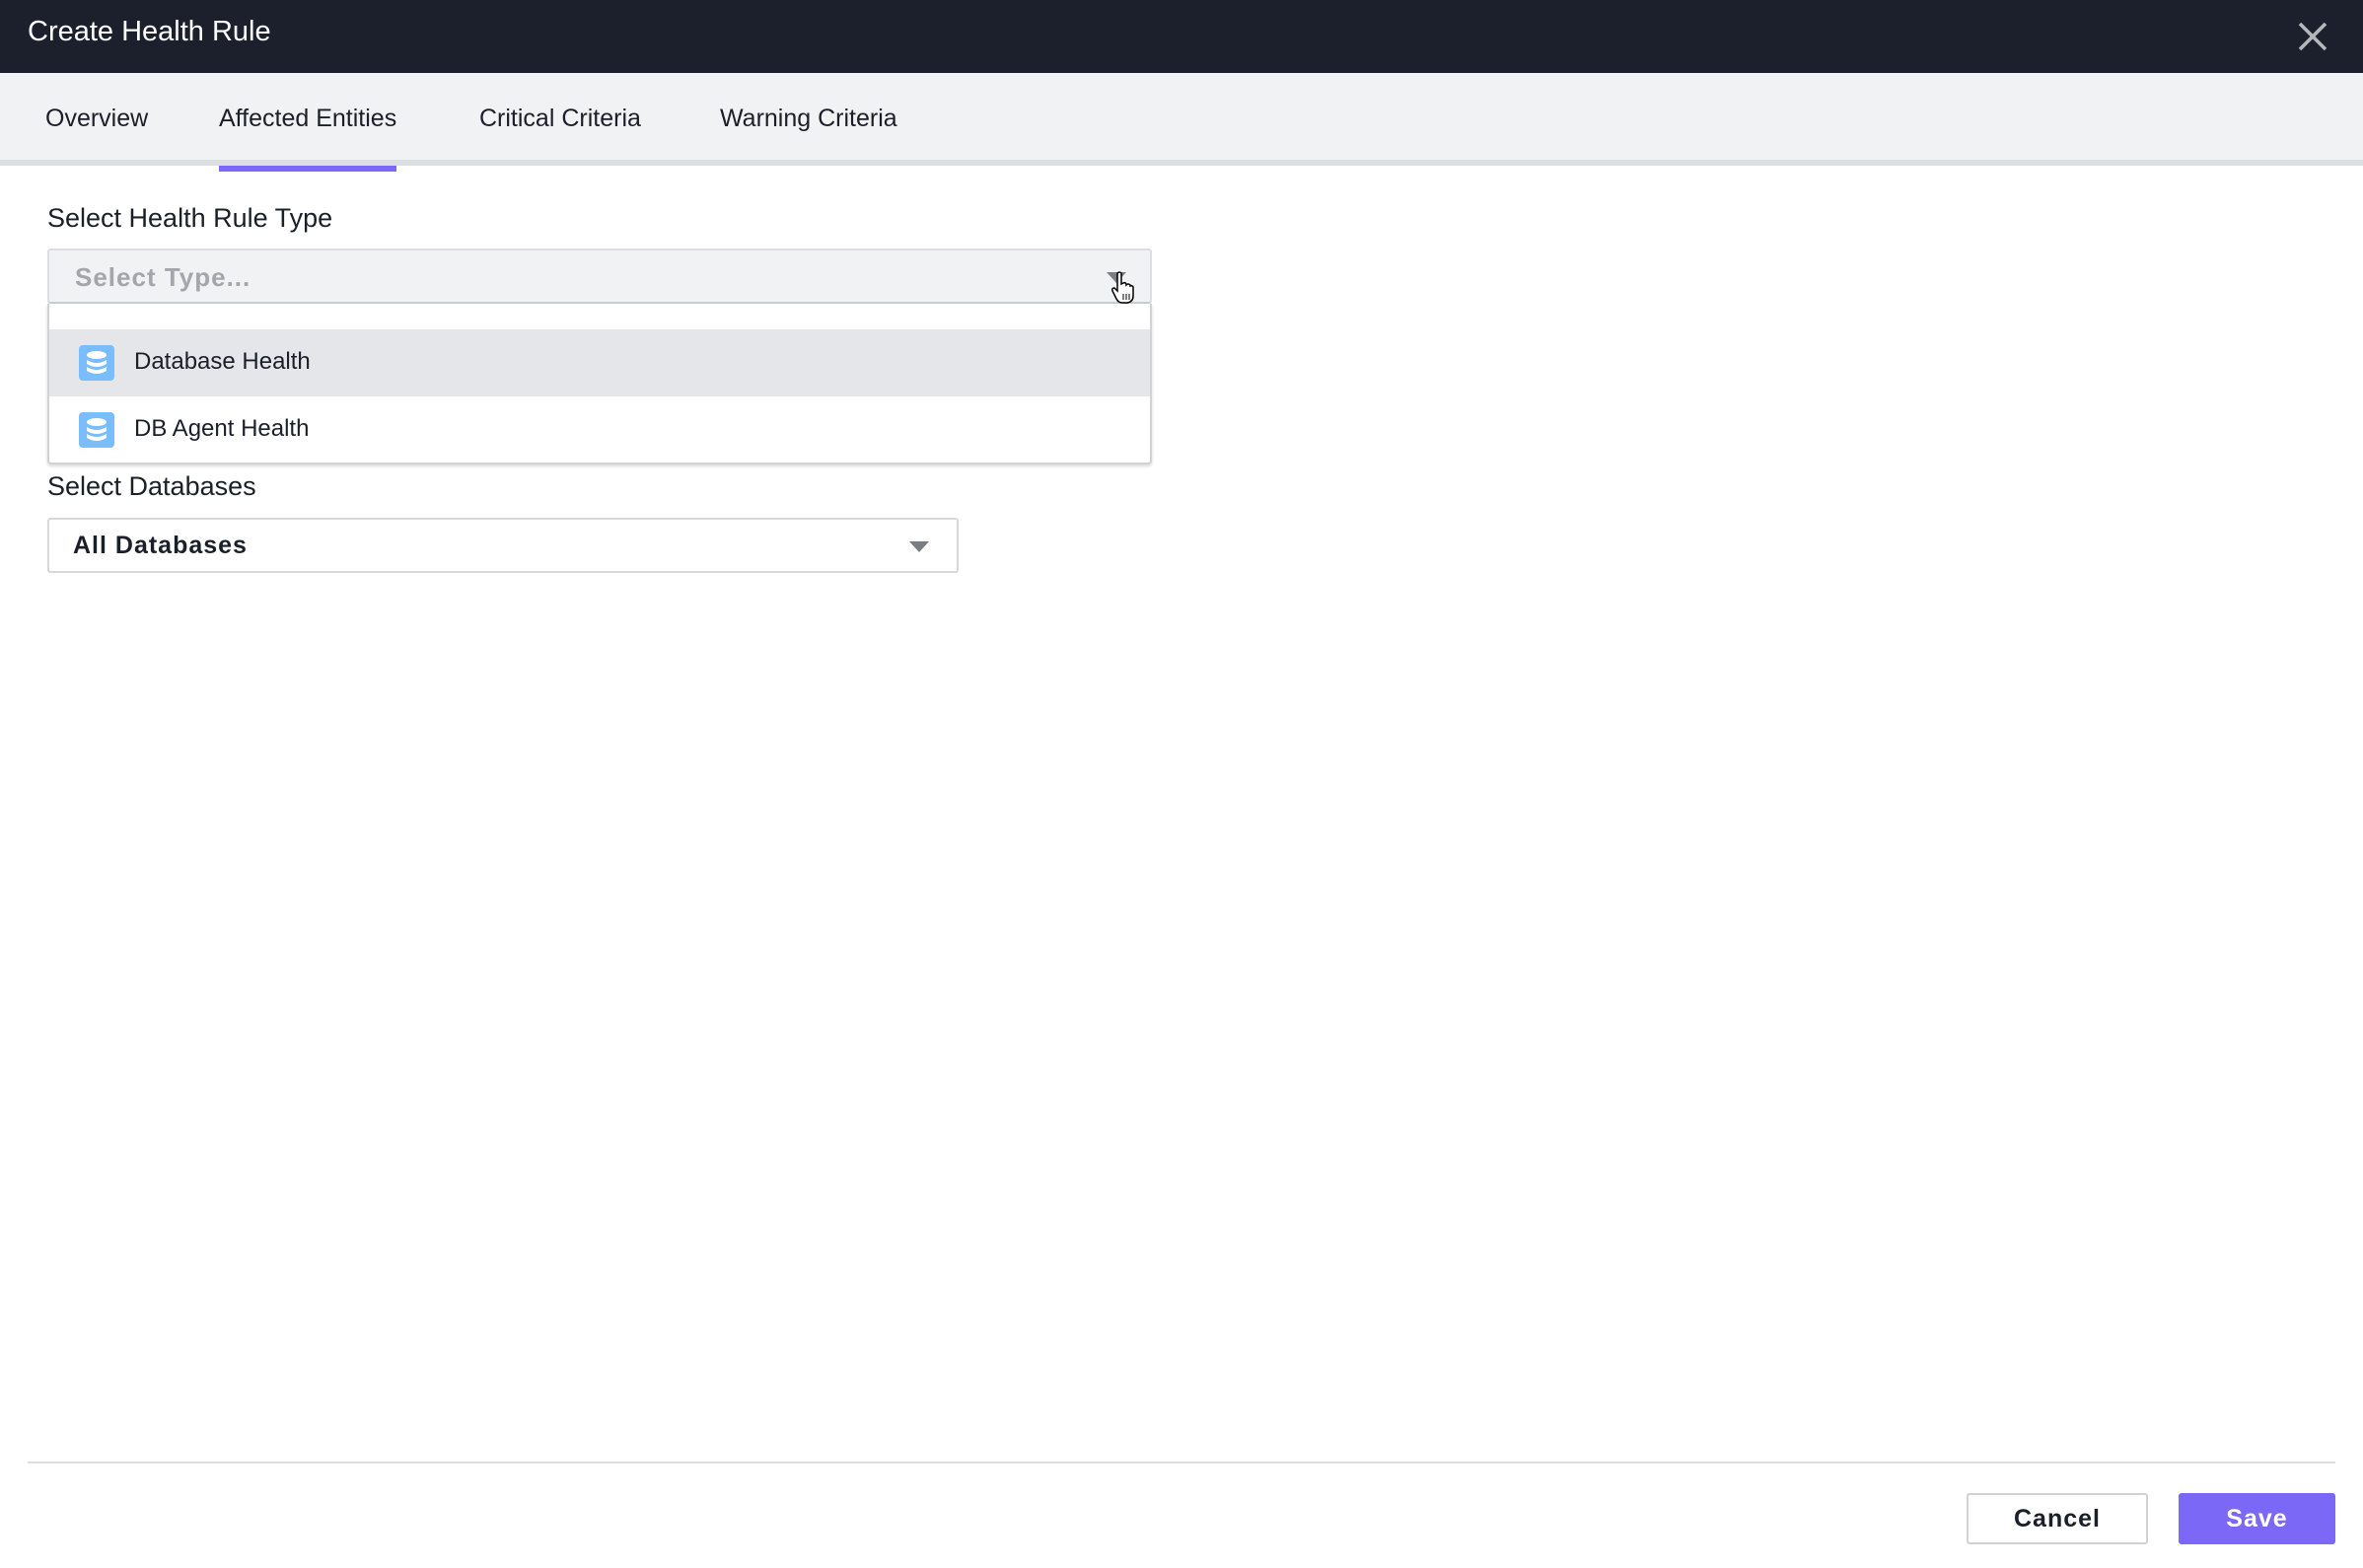 This screenshot has height=1568, width=2363. What do you see at coordinates (2257, 1518) in the screenshot?
I see `save-button: Save` at bounding box center [2257, 1518].